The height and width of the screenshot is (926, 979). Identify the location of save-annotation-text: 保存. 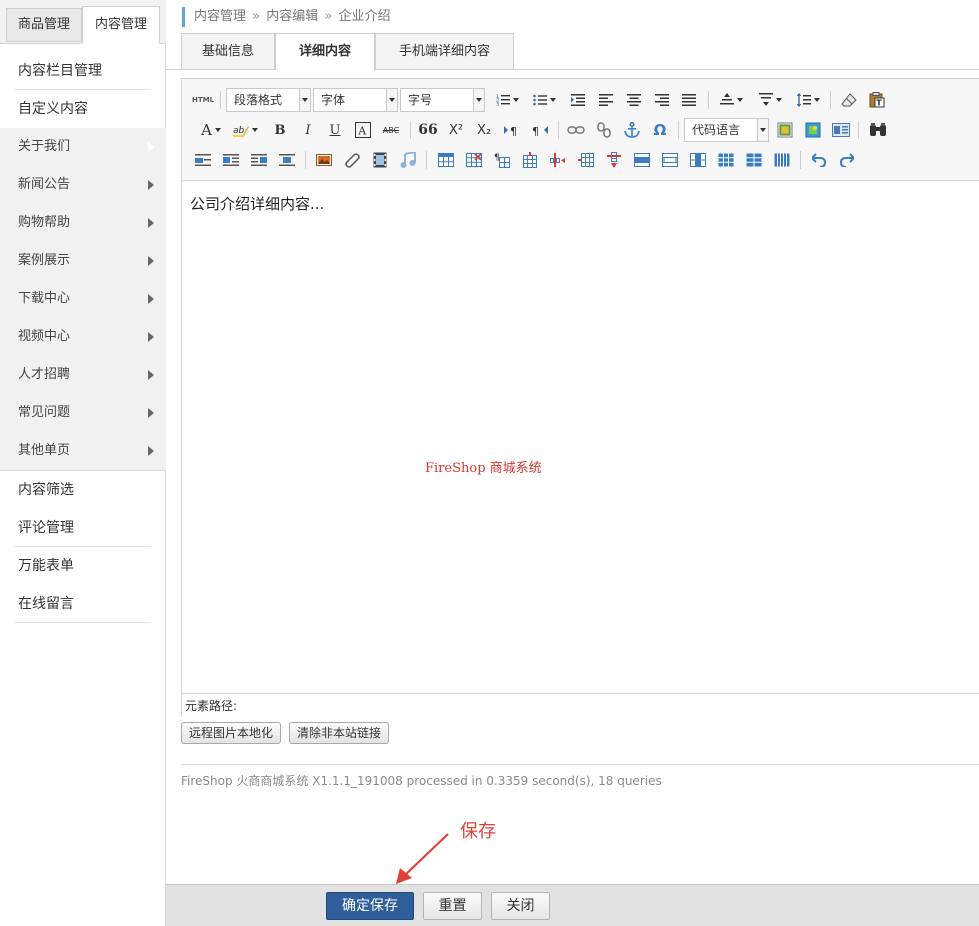
(478, 831).